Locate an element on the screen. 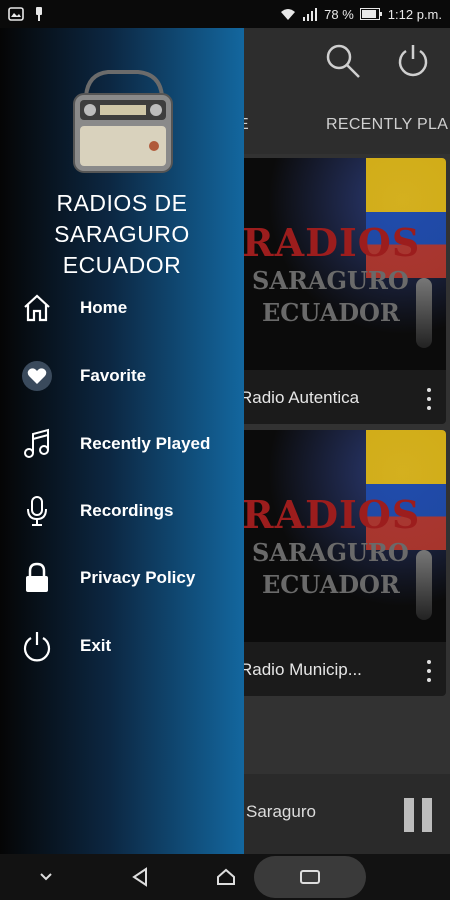  back-icon is located at coordinates (139, 877).